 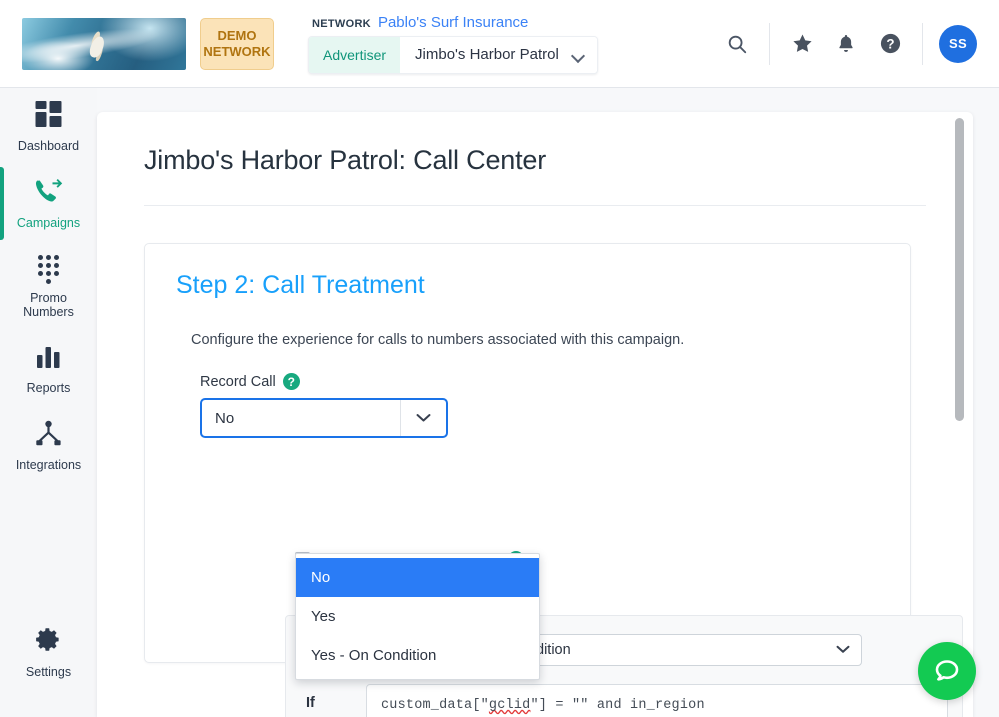 I want to click on condition-type-value: dition, so click(x=553, y=650).